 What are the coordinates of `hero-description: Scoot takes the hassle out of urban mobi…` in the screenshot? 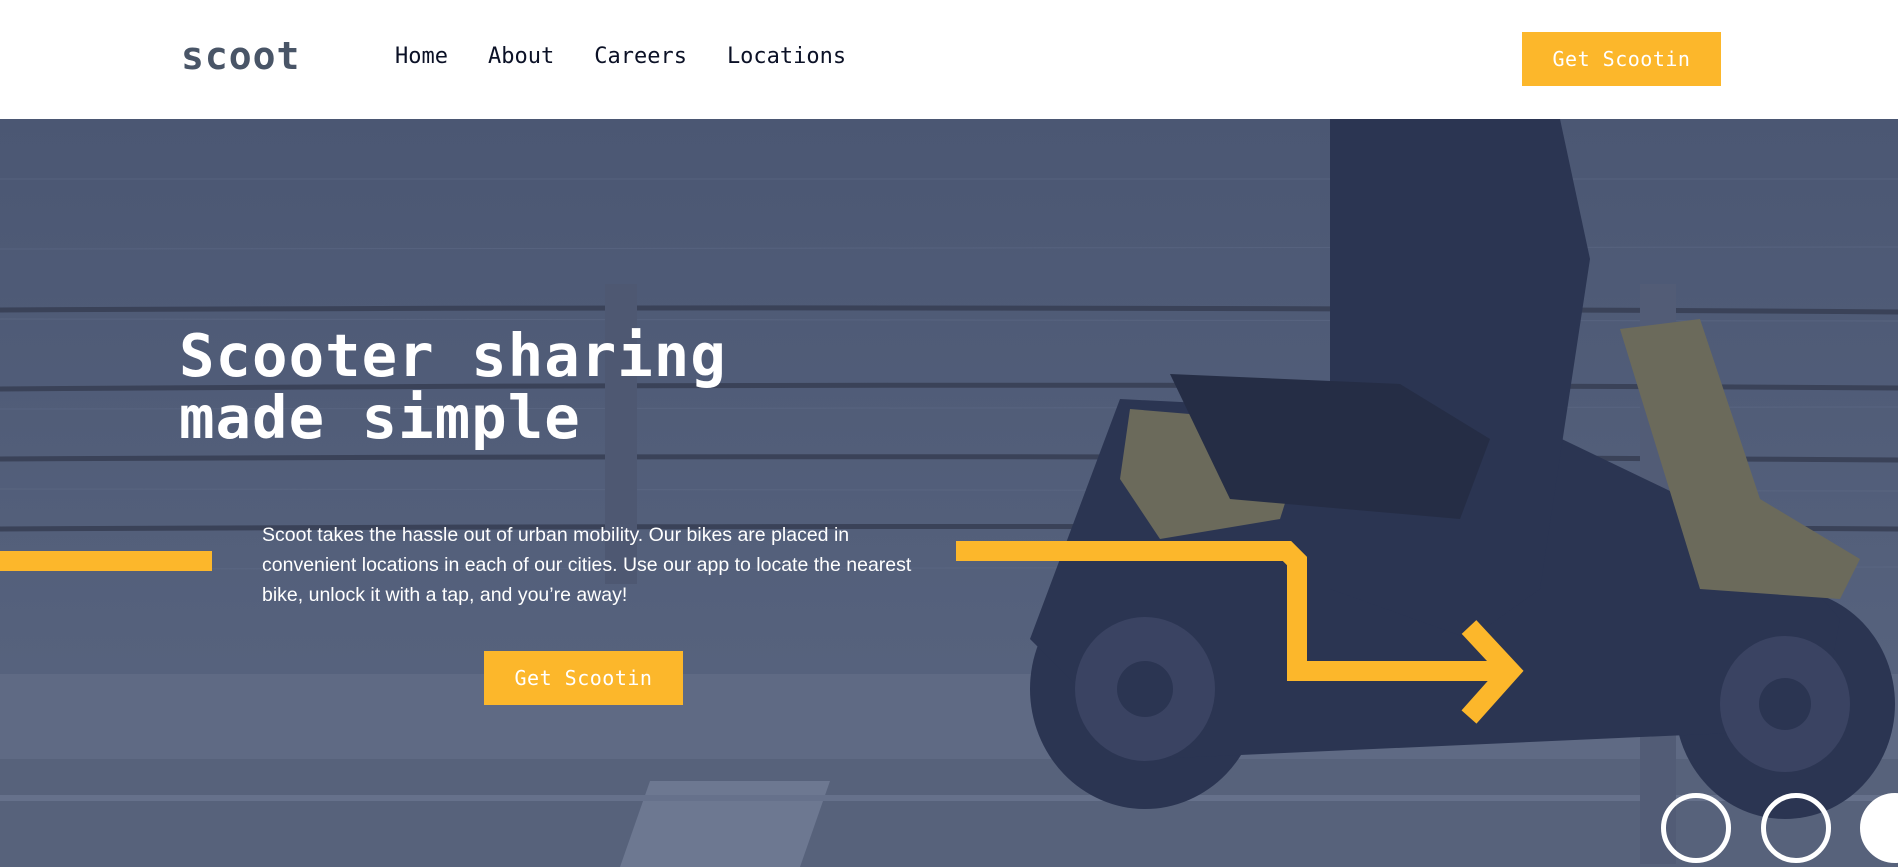 It's located at (587, 565).